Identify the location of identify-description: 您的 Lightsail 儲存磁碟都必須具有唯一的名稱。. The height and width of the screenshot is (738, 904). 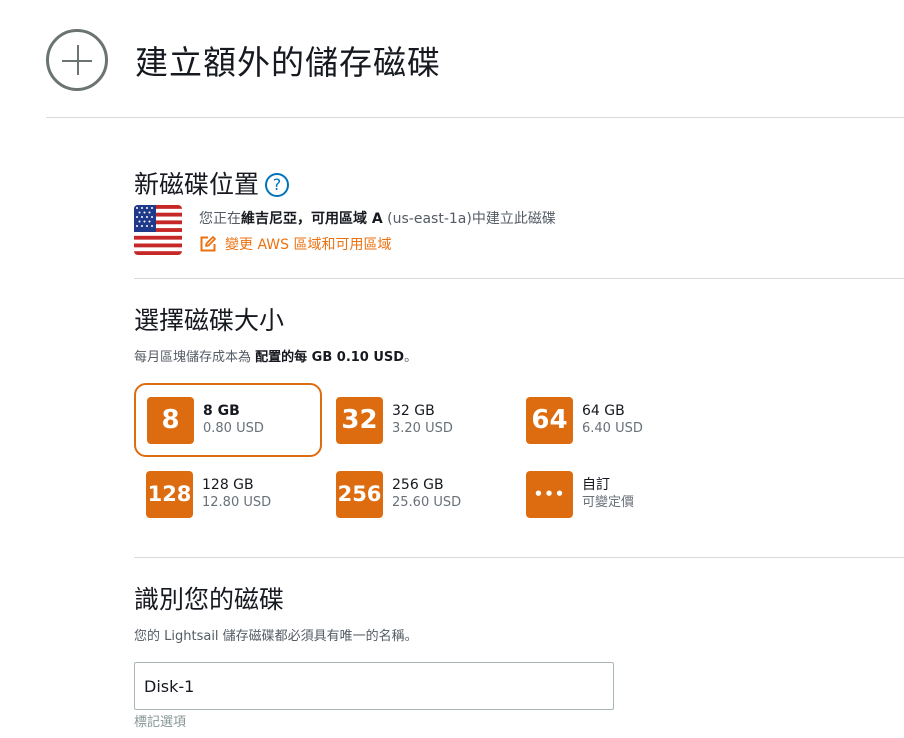
(276, 636).